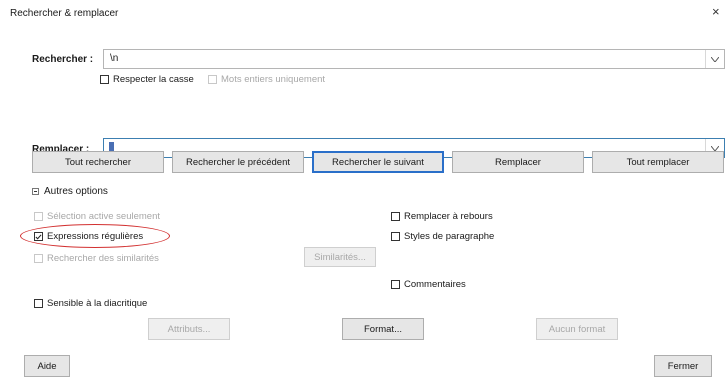 The height and width of the screenshot is (383, 726). I want to click on regex-checkbox: Expressions régulières, so click(88, 236).